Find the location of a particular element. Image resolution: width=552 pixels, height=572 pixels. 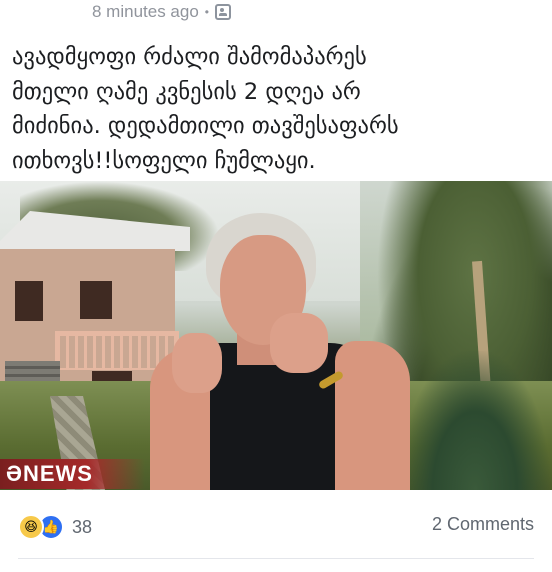

news-watermark-logo: ƏNEWS is located at coordinates (72, 474).